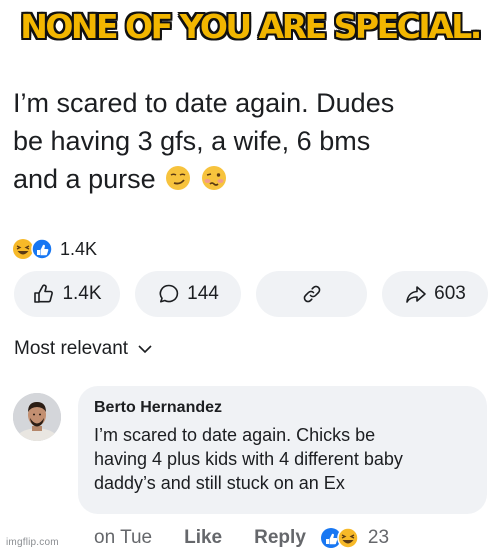  I want to click on sort-label: Most relevant, so click(71, 348).